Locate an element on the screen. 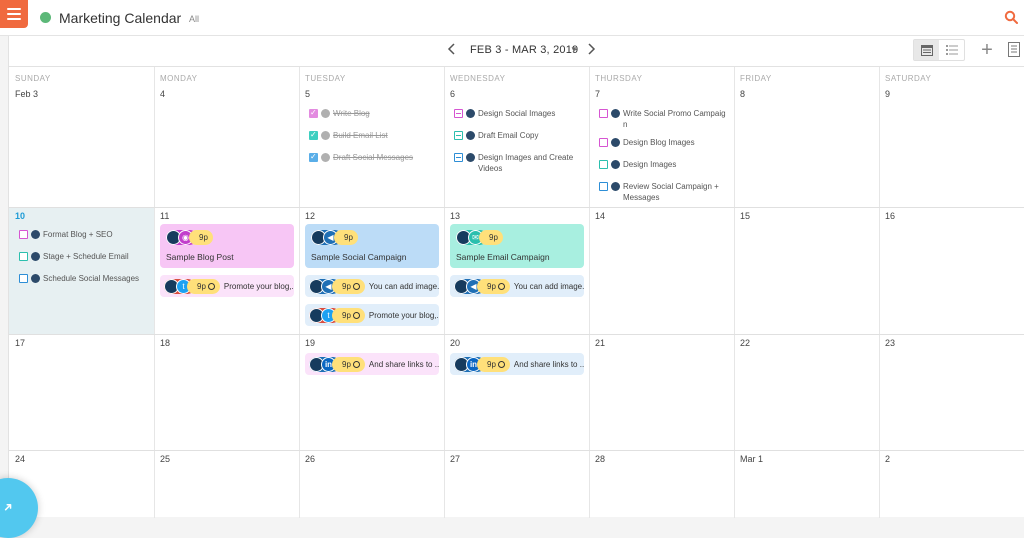 The image size is (1024, 538). day-header-friday: FRIDAY is located at coordinates (756, 78).